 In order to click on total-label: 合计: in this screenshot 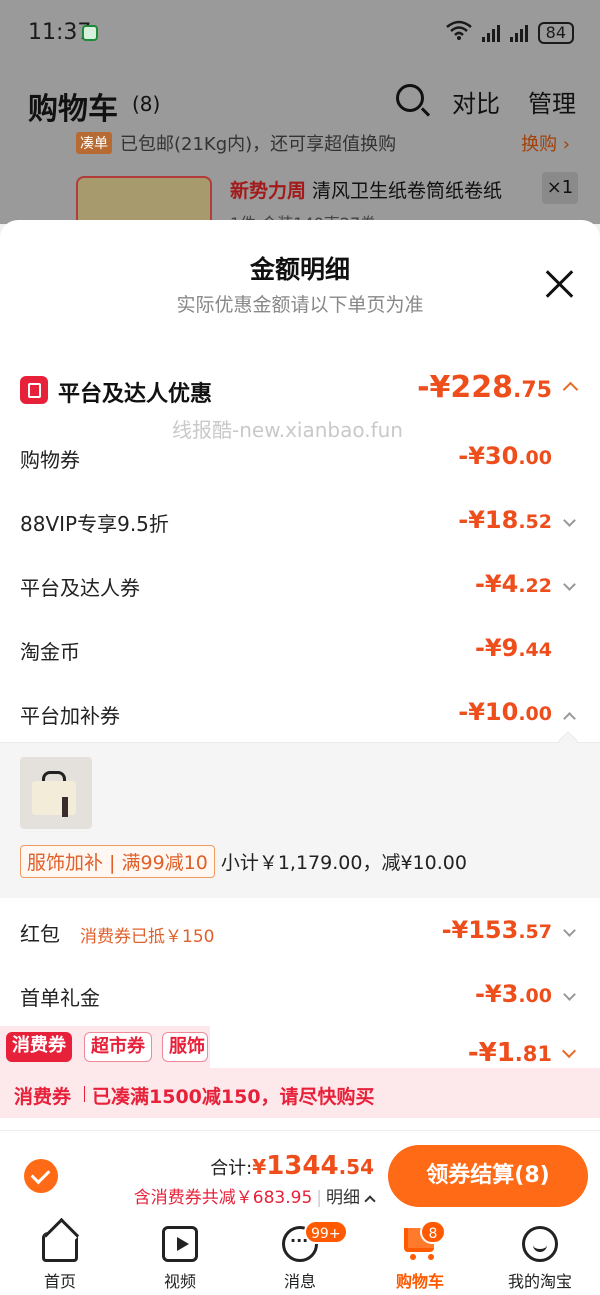, I will do `click(231, 1168)`.